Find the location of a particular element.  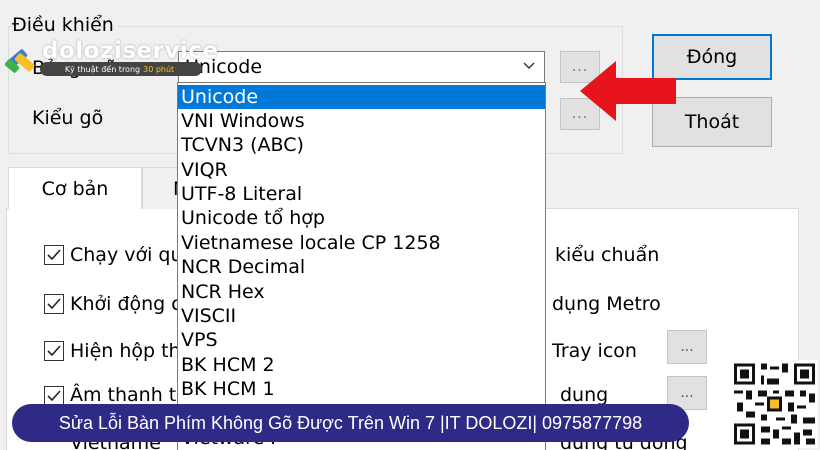

dropdown-item: VIQR is located at coordinates (361, 170).